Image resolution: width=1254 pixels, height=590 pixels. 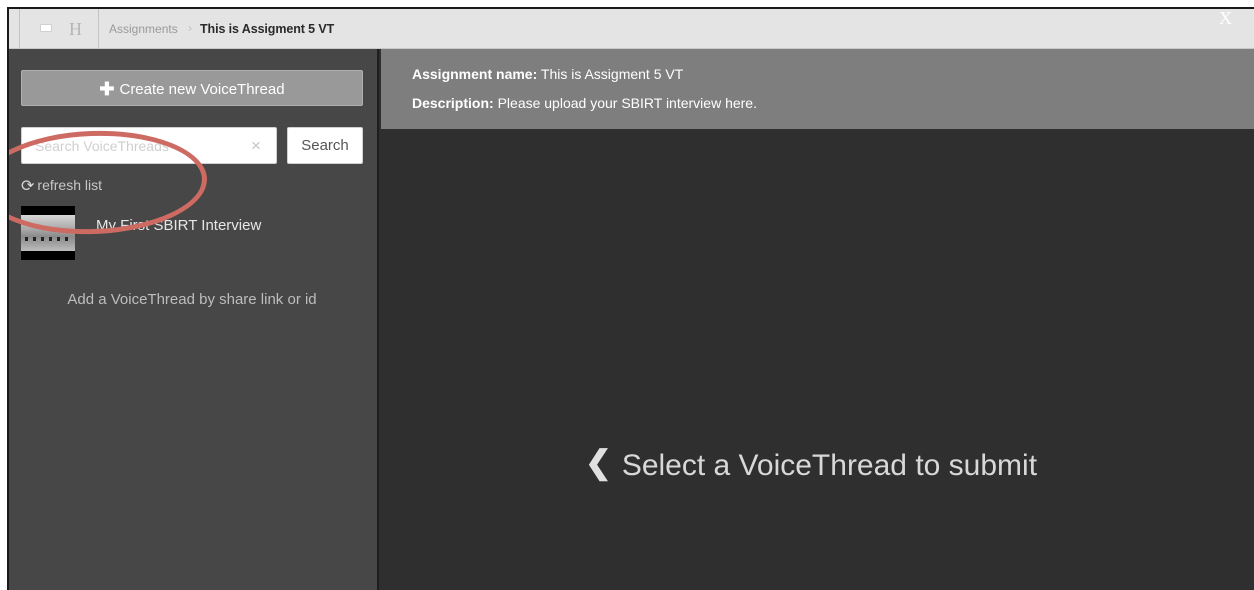 I want to click on select-prompt-text: Select a VoiceThread to submit, so click(x=829, y=465).